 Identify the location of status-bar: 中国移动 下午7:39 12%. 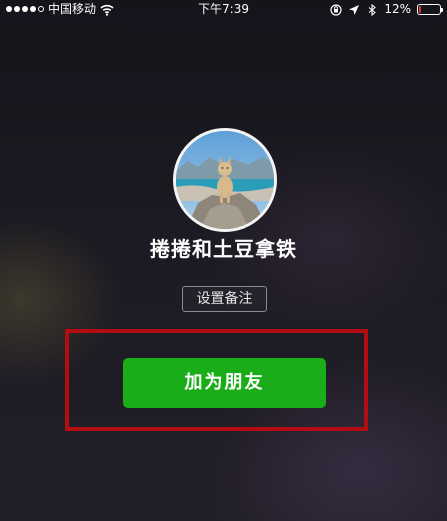
(223, 9).